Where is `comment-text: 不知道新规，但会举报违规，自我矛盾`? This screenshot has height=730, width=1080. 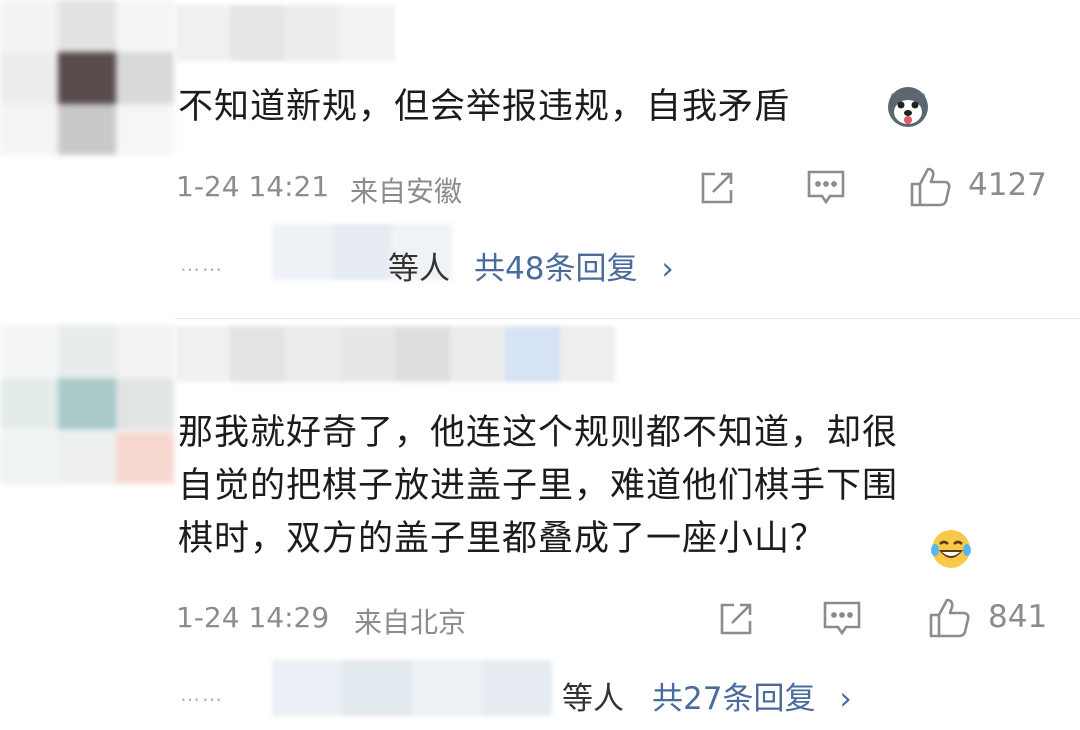 comment-text: 不知道新规，但会举报违规，自我矛盾 is located at coordinates (484, 107).